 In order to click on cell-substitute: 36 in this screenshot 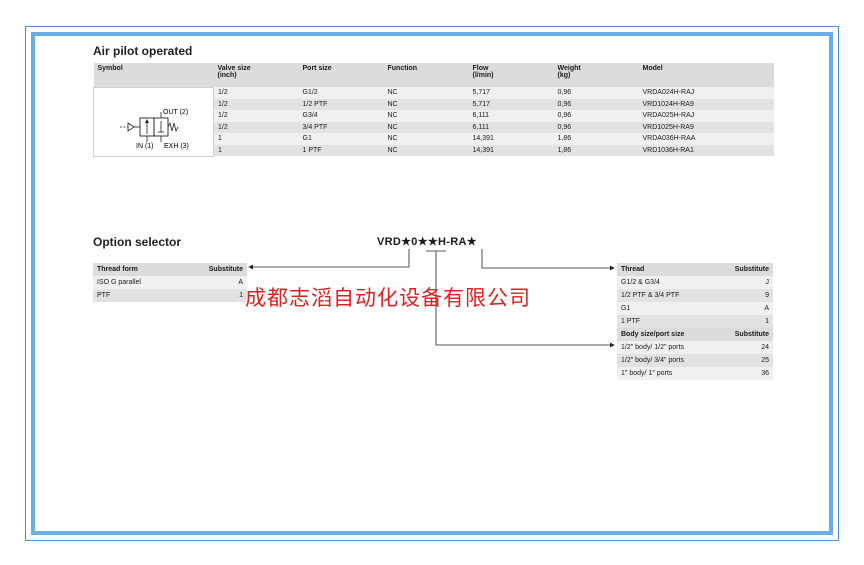, I will do `click(744, 373)`.